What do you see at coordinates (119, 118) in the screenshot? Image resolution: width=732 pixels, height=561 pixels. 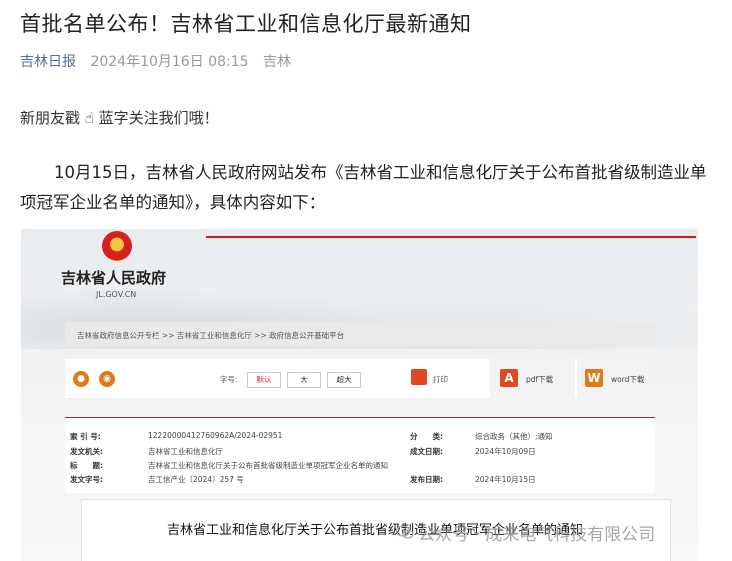 I see `intro-text: 新朋友戳 ☝ 蓝字关注我们哦！` at bounding box center [119, 118].